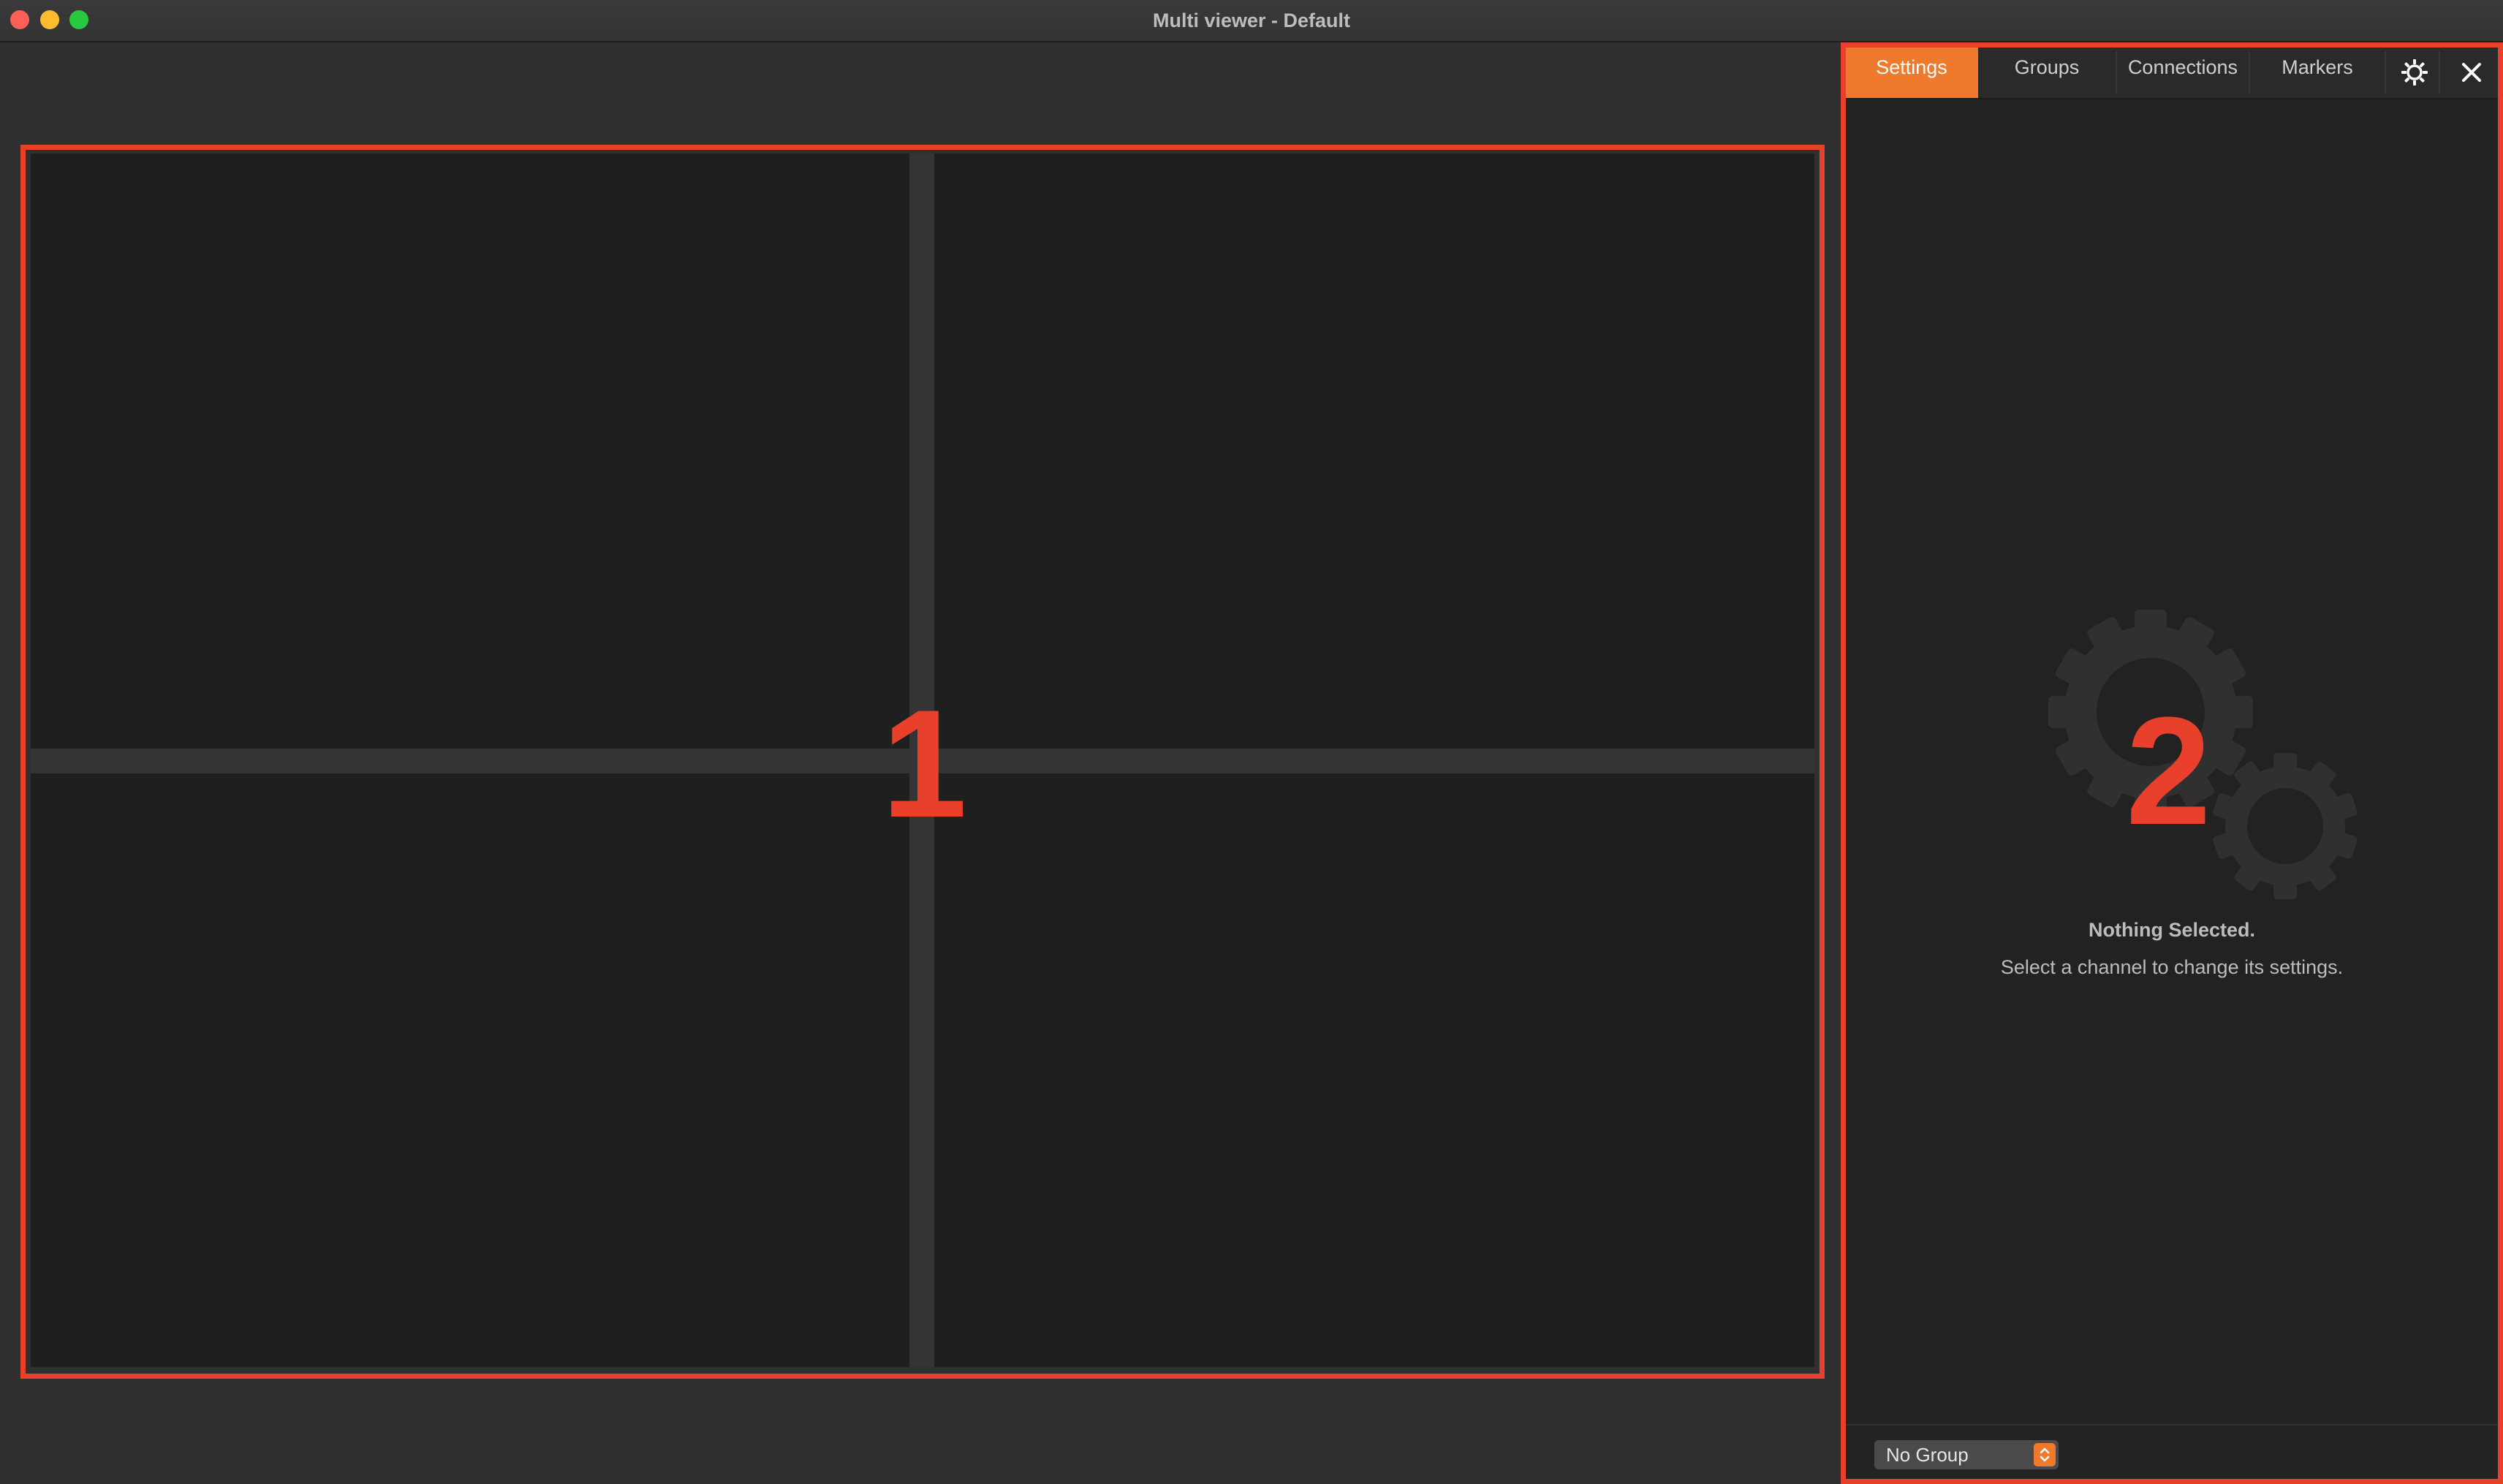 The image size is (2503, 1484). Describe the element at coordinates (925, 764) in the screenshot. I see `callout-number-viewer: 1` at that location.